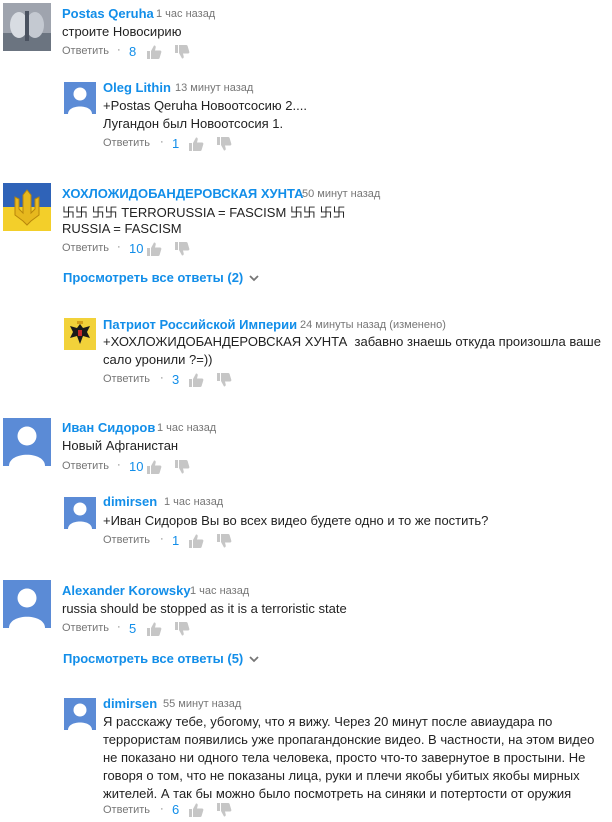 The height and width of the screenshot is (822, 612). I want to click on comment-author: Postas Qeruha, so click(108, 13).